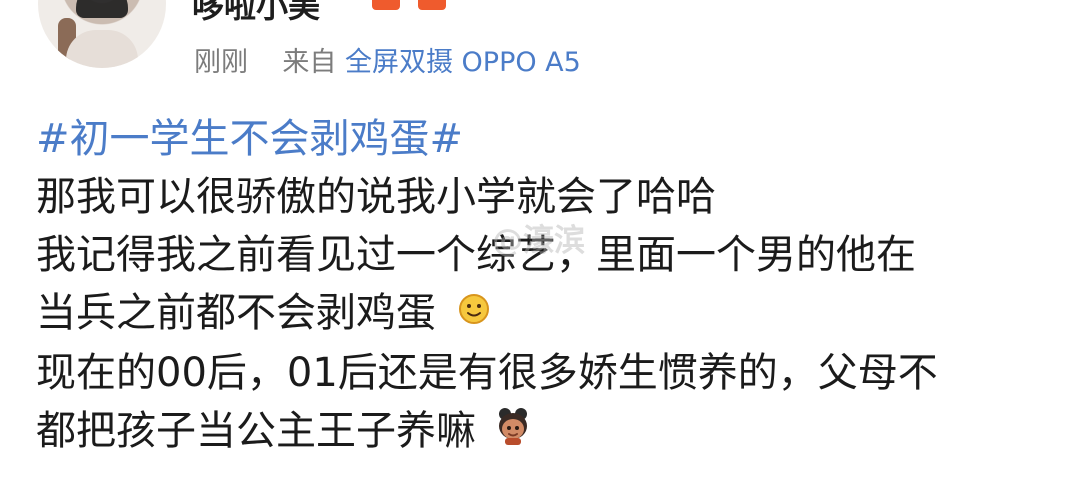 The image size is (1080, 481). I want to click on post-source-link: 全屏双摄 OPPO A5, so click(463, 62).